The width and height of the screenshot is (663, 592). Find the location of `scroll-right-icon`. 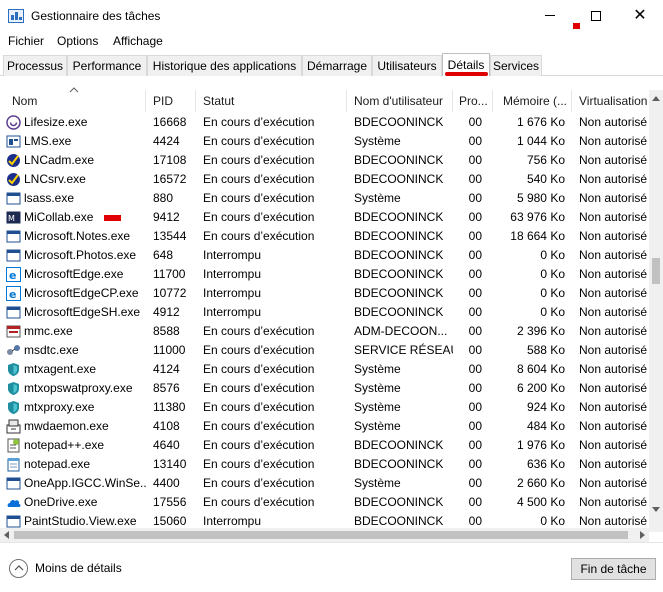

scroll-right-icon is located at coordinates (642, 535).